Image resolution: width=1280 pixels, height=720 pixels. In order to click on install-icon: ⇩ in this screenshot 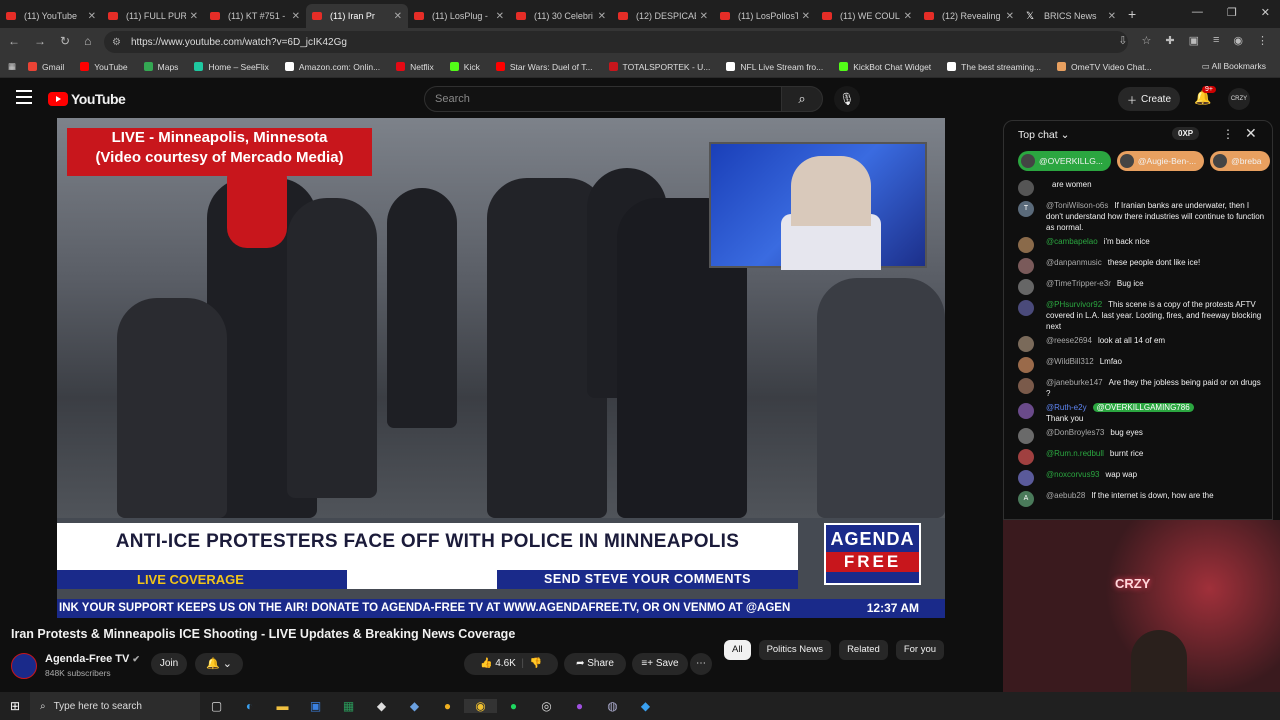, I will do `click(1122, 40)`.